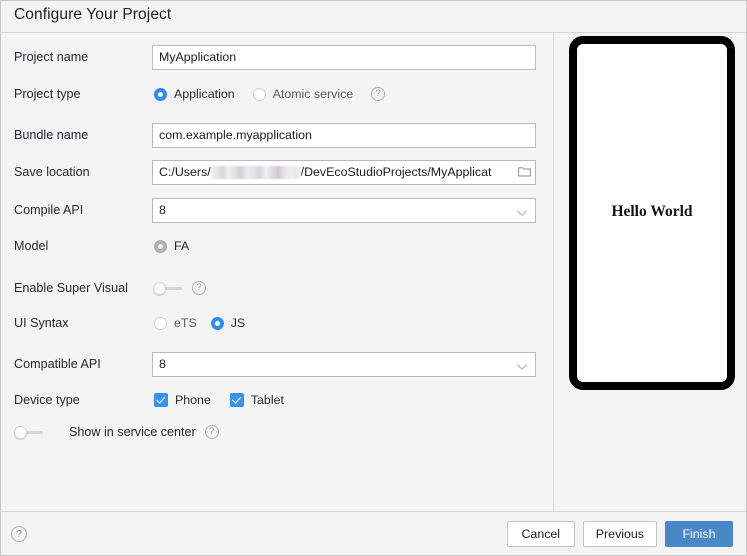  I want to click on ui-syntax-radio-group: eTS JS, so click(208, 323).